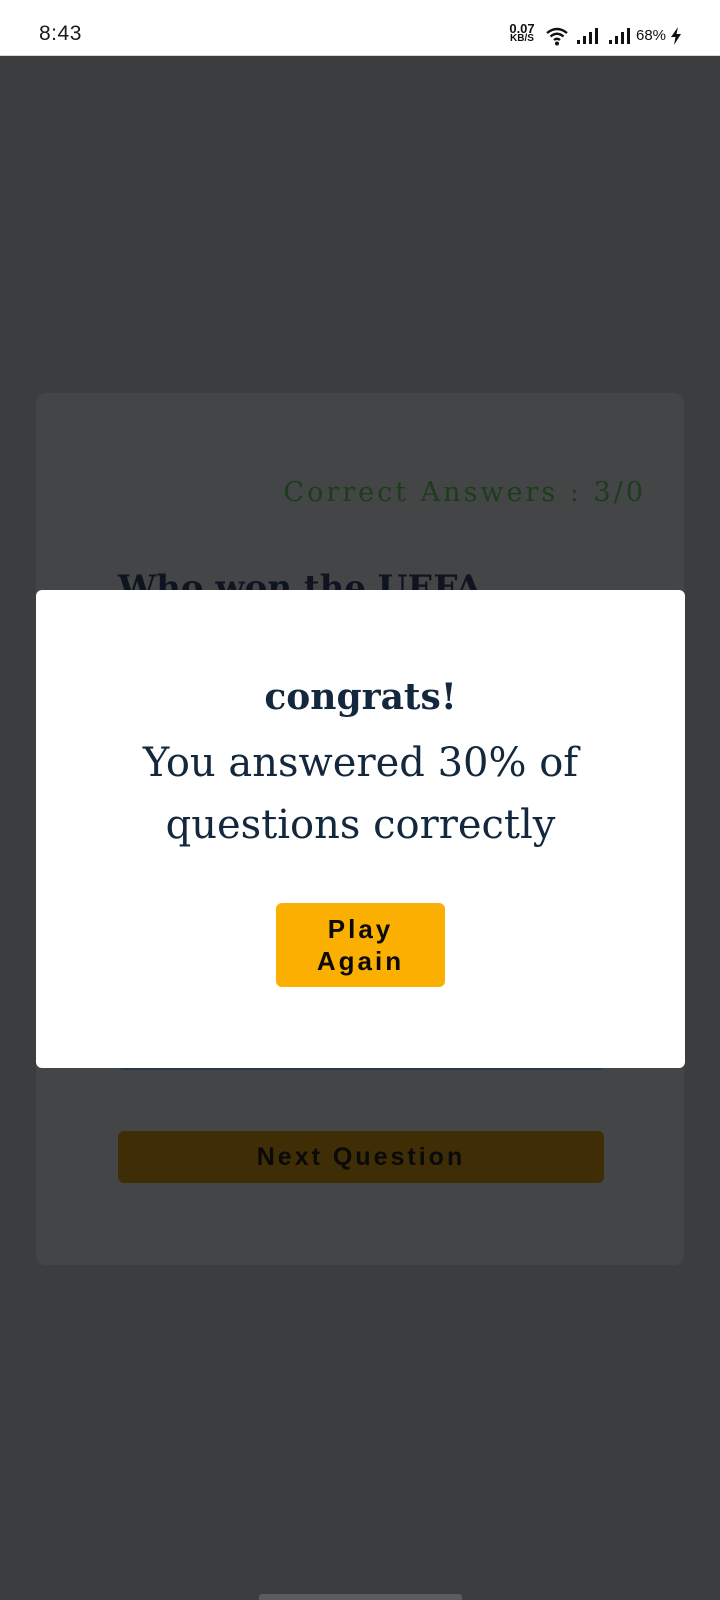  I want to click on battery-percentage: 68%, so click(651, 35).